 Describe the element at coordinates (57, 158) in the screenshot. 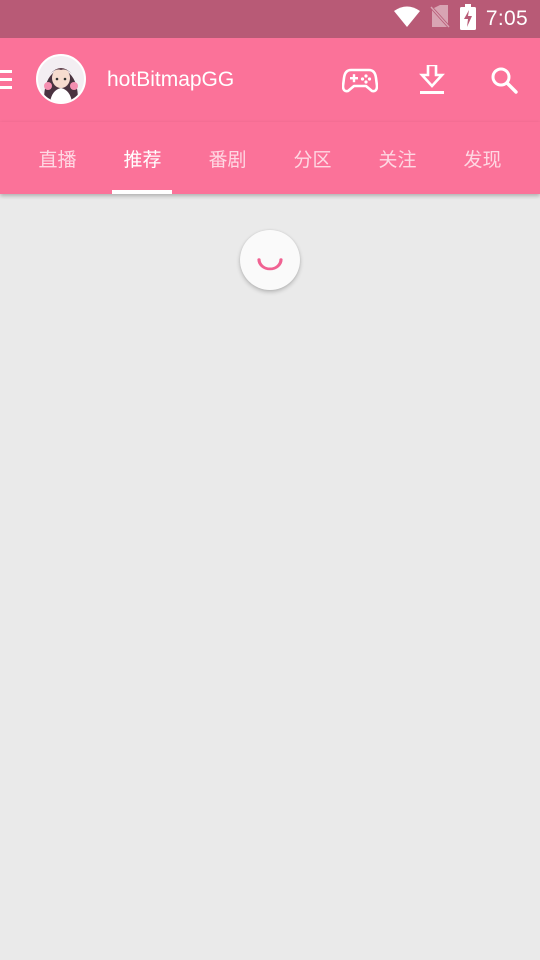

I see `tab-live: 直播` at that location.